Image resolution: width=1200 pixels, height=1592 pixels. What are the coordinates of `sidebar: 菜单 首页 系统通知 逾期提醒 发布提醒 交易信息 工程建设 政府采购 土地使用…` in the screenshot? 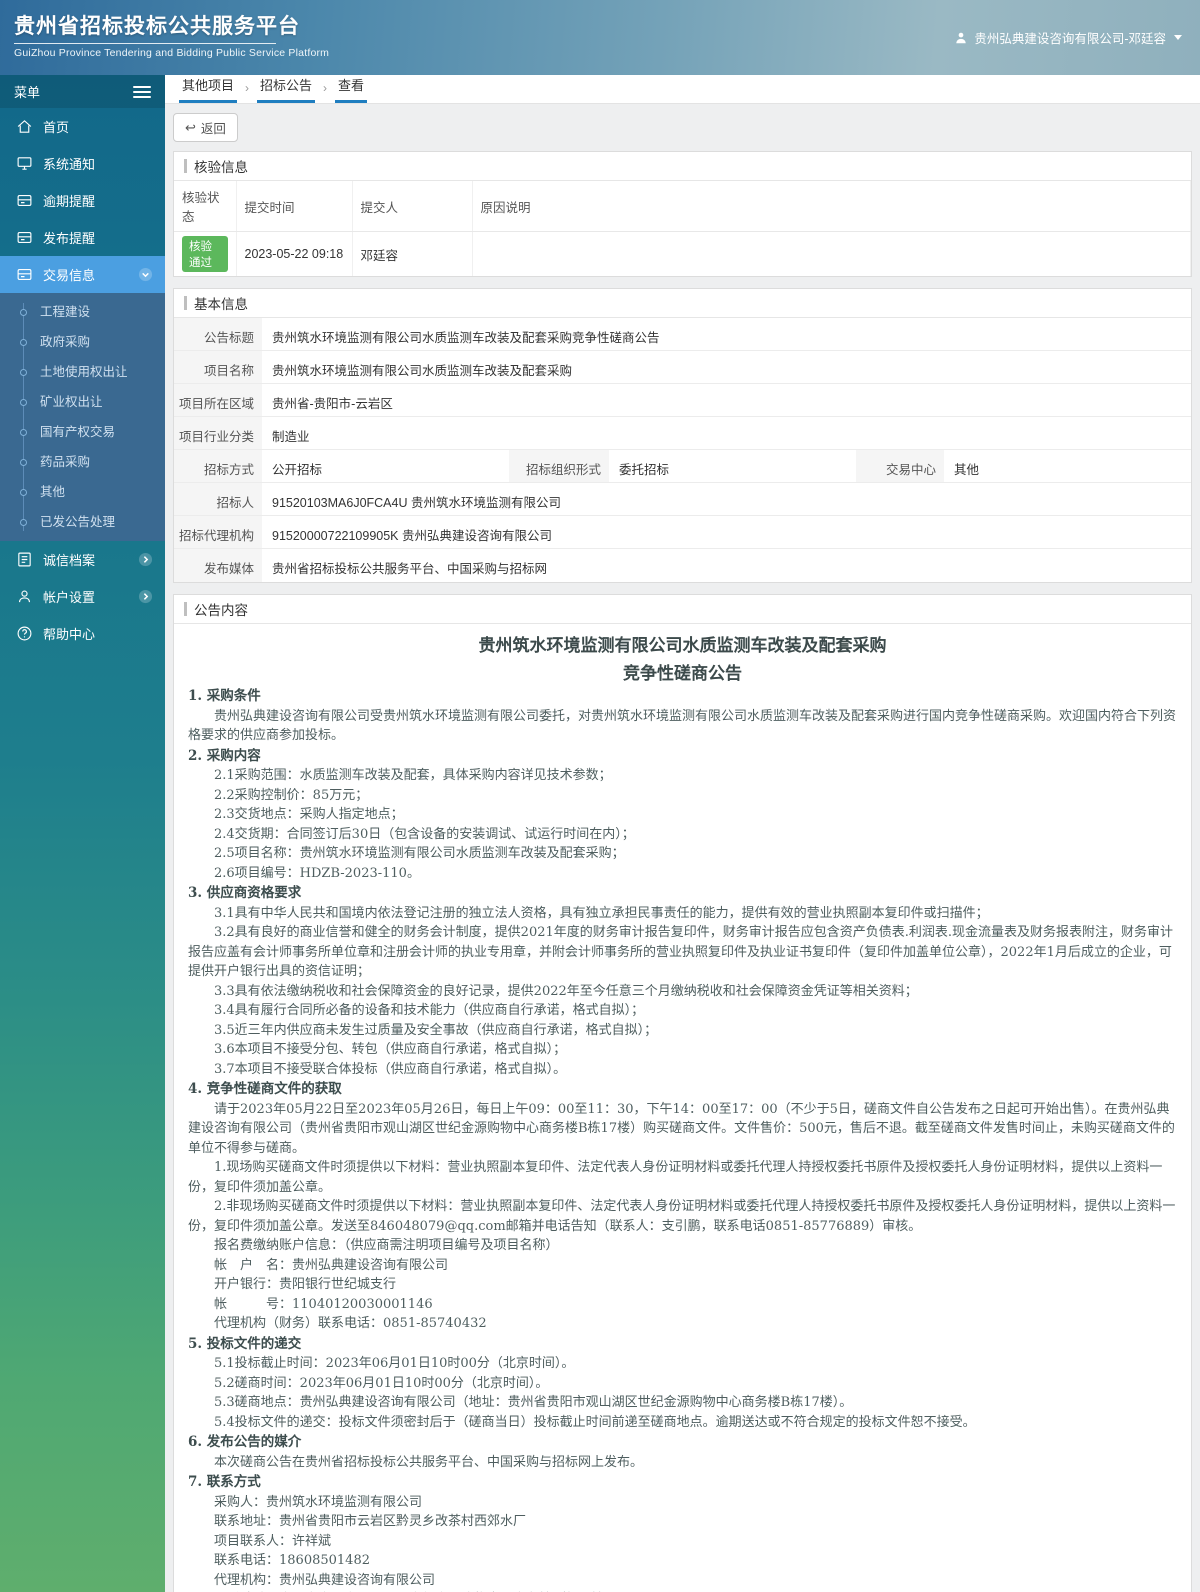 It's located at (82, 833).